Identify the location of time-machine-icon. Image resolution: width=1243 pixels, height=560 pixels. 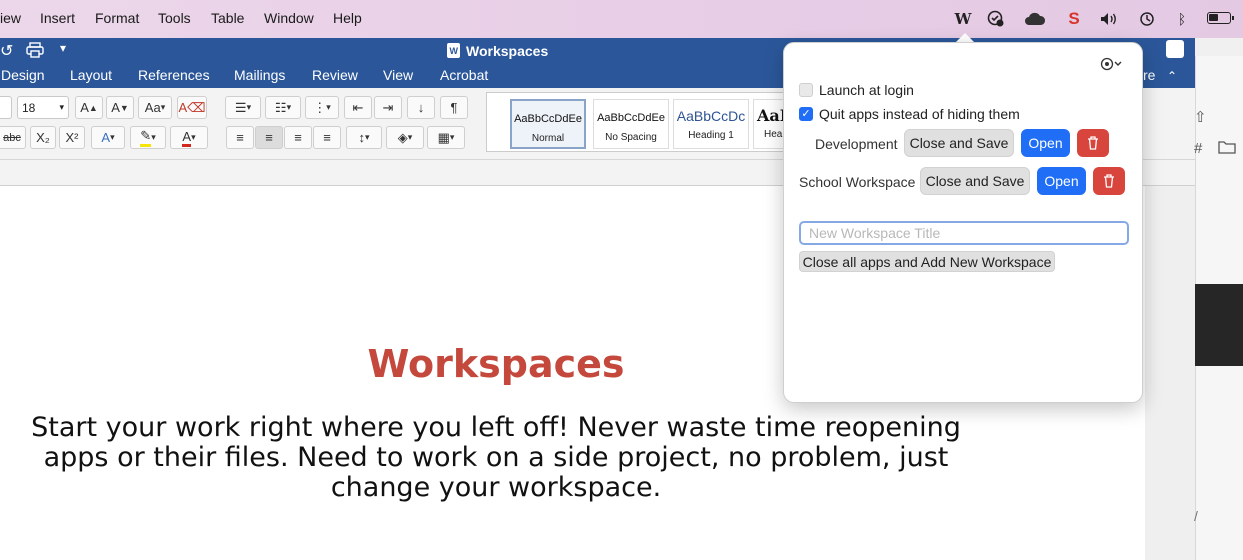
(1147, 19).